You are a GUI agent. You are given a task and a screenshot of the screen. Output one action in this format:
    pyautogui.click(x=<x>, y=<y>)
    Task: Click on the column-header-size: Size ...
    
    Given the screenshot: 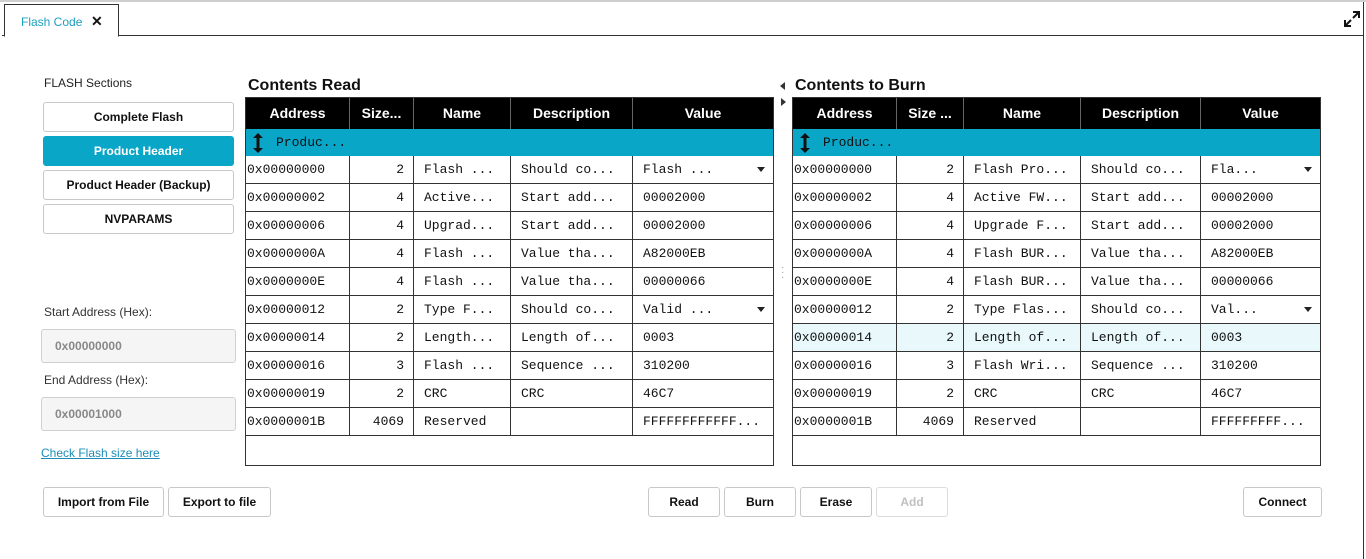 What is the action you would take?
    pyautogui.click(x=930, y=113)
    